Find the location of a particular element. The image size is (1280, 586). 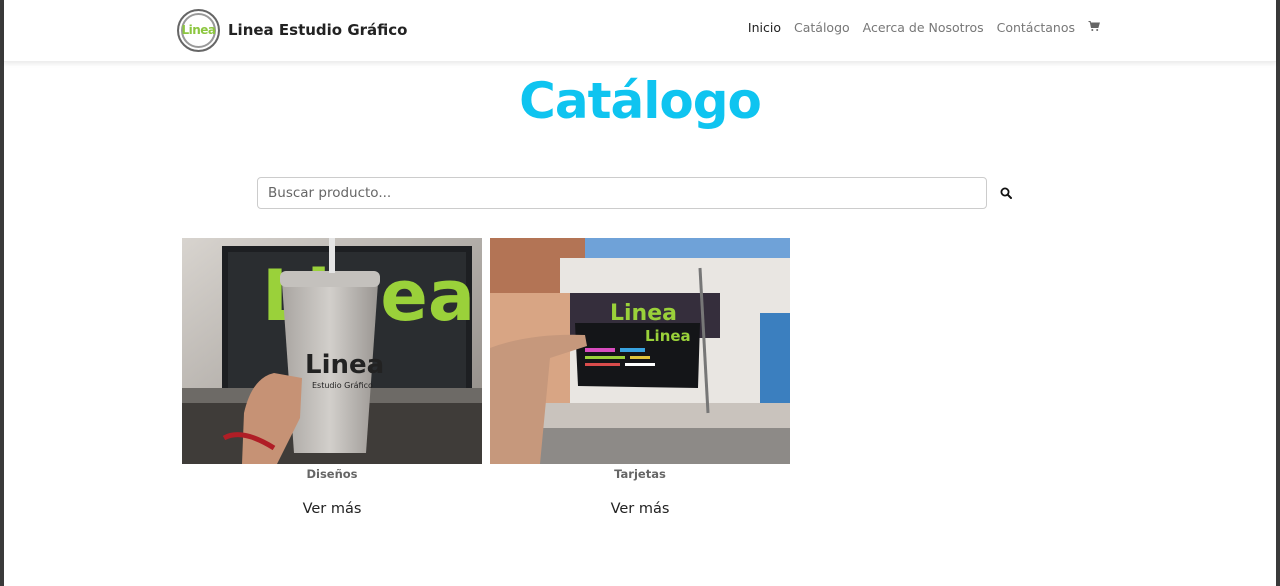

search-button is located at coordinates (1006, 193).